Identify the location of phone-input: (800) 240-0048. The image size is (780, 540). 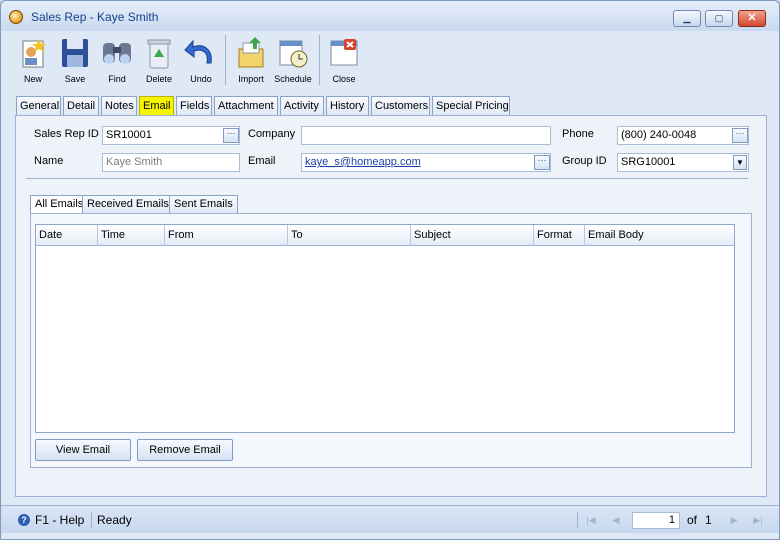
(683, 135).